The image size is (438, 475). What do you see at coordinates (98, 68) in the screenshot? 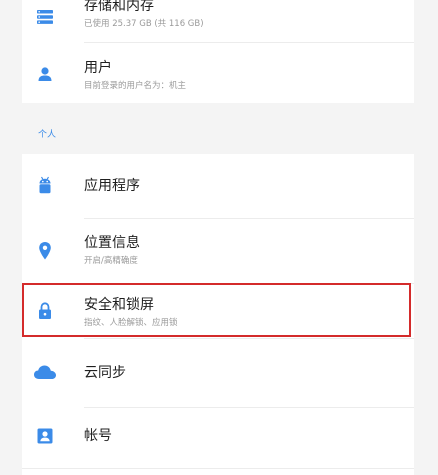
I see `user-title: 用户` at bounding box center [98, 68].